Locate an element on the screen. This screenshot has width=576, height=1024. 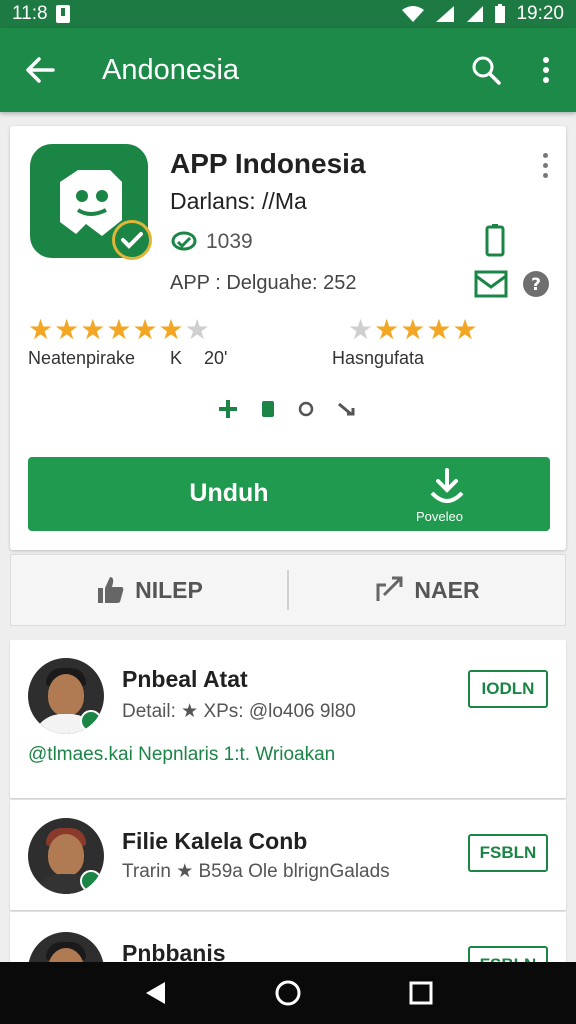
share-button: NAER is located at coordinates (427, 590).